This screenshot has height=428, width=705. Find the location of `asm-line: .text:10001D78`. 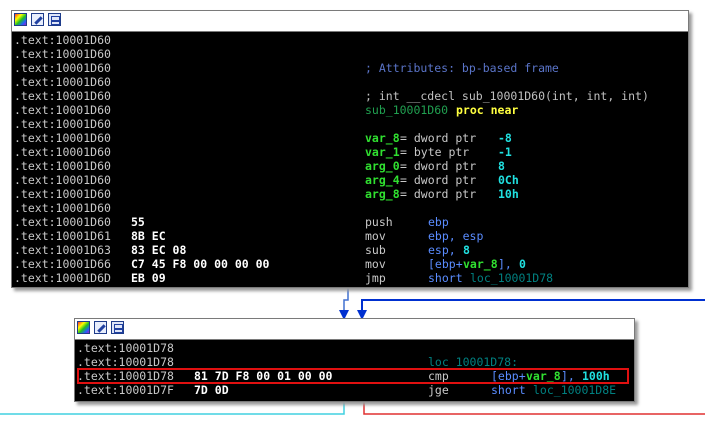

asm-line: .text:10001D78 is located at coordinates (354, 348).